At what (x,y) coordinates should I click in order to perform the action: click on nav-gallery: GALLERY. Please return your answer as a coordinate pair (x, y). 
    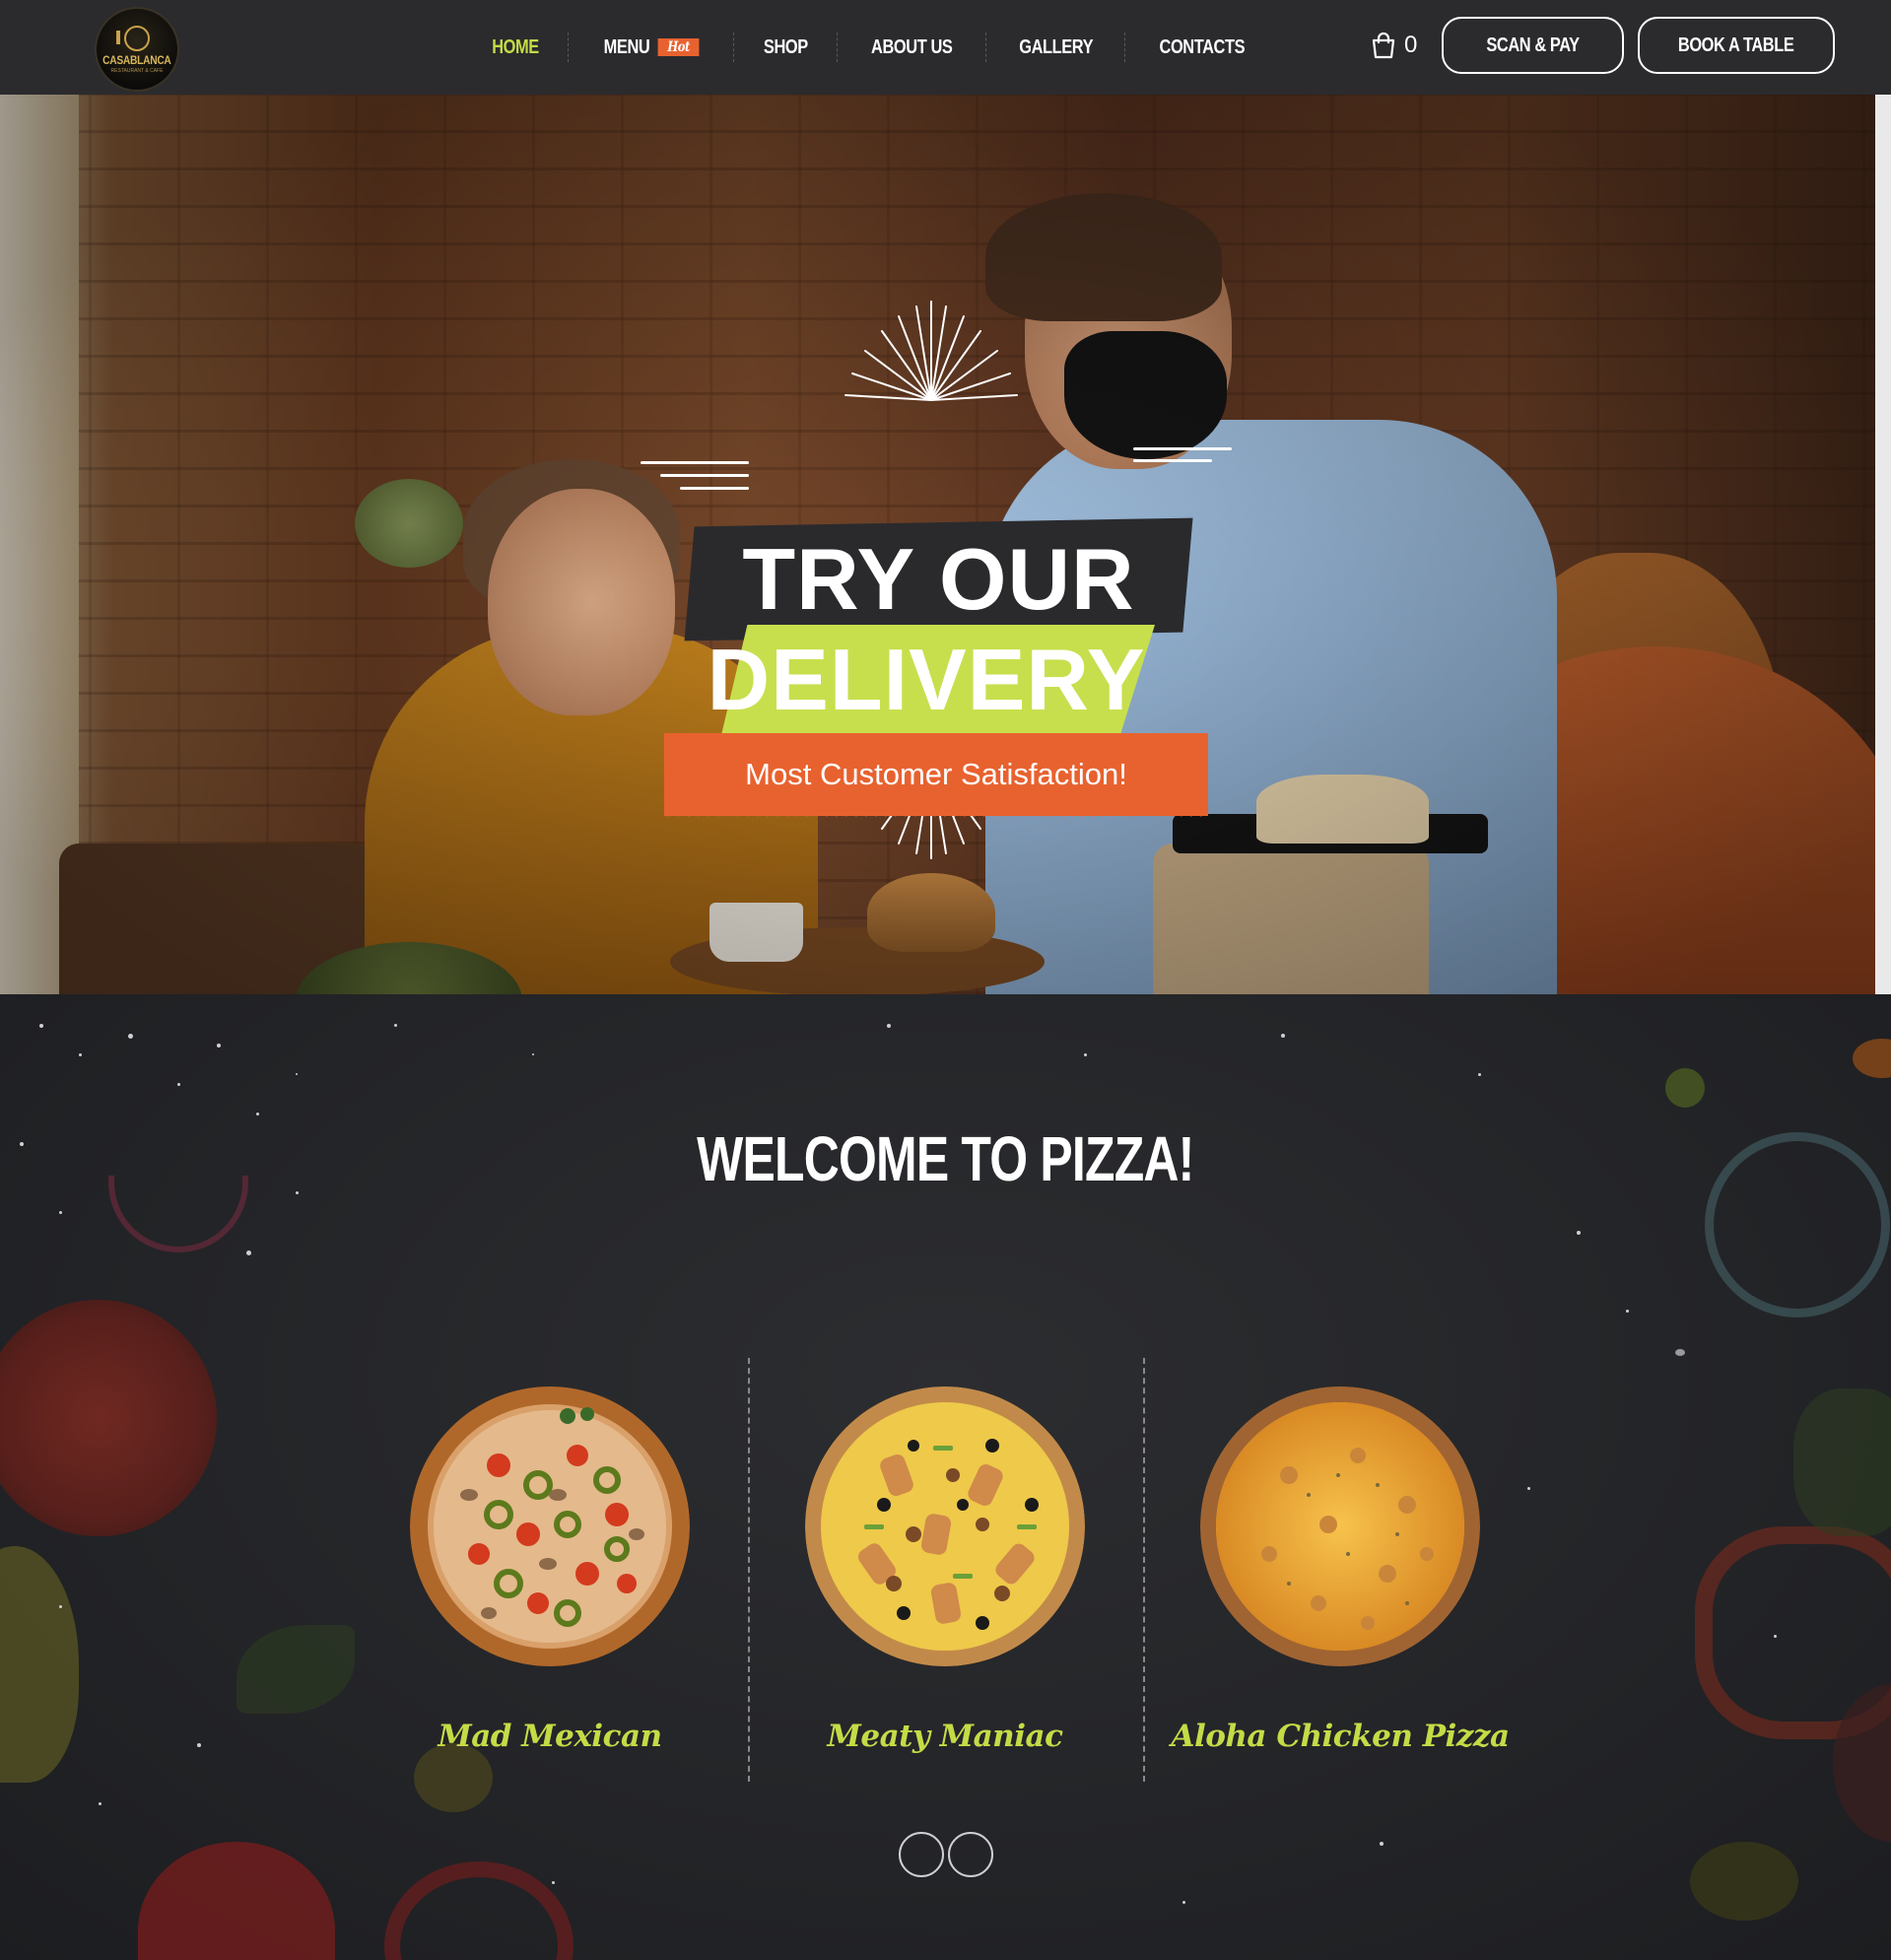
    Looking at the image, I should click on (1055, 48).